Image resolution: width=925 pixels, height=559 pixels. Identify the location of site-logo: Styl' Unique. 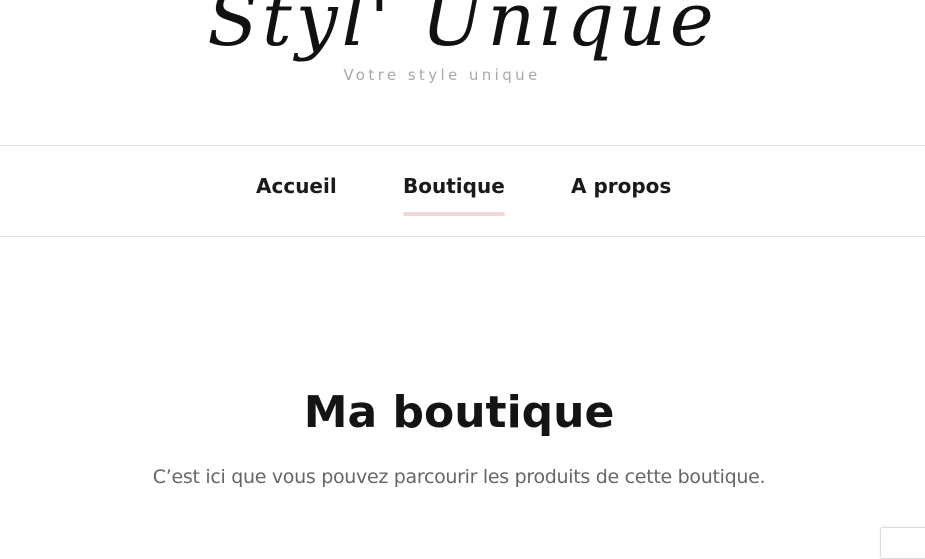
(462, 35).